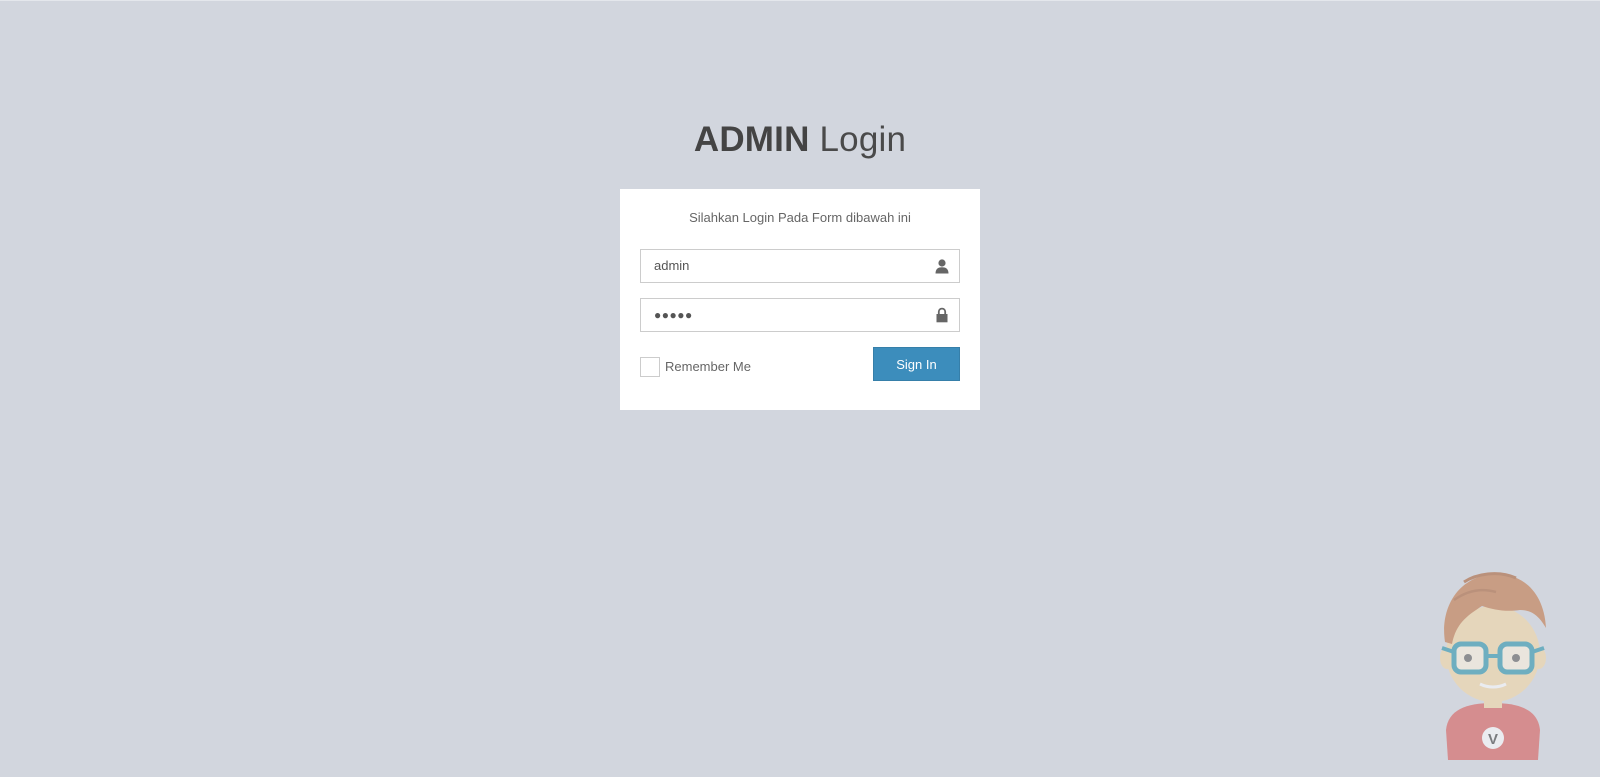 This screenshot has width=1600, height=777. What do you see at coordinates (751, 139) in the screenshot?
I see `logo-bold-text: ADMIN` at bounding box center [751, 139].